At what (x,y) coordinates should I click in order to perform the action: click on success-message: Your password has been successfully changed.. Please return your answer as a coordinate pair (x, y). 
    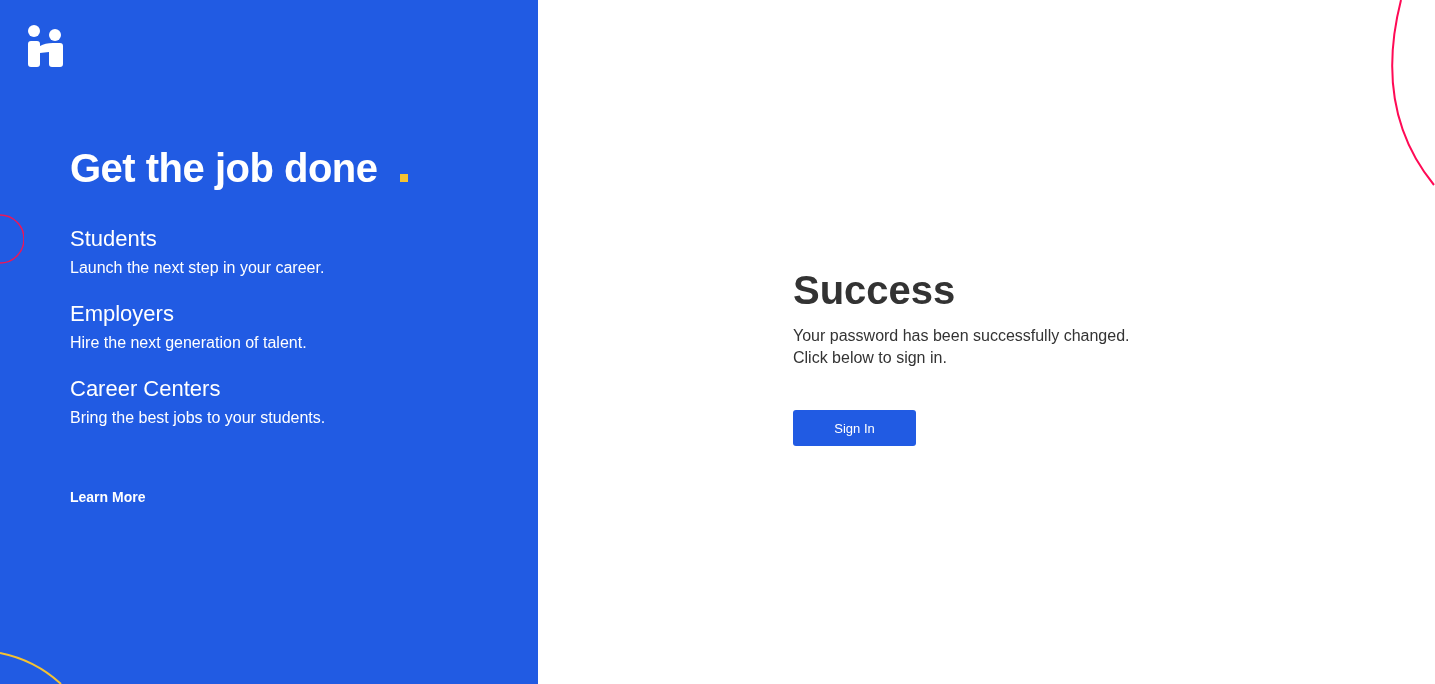
    Looking at the image, I should click on (962, 336).